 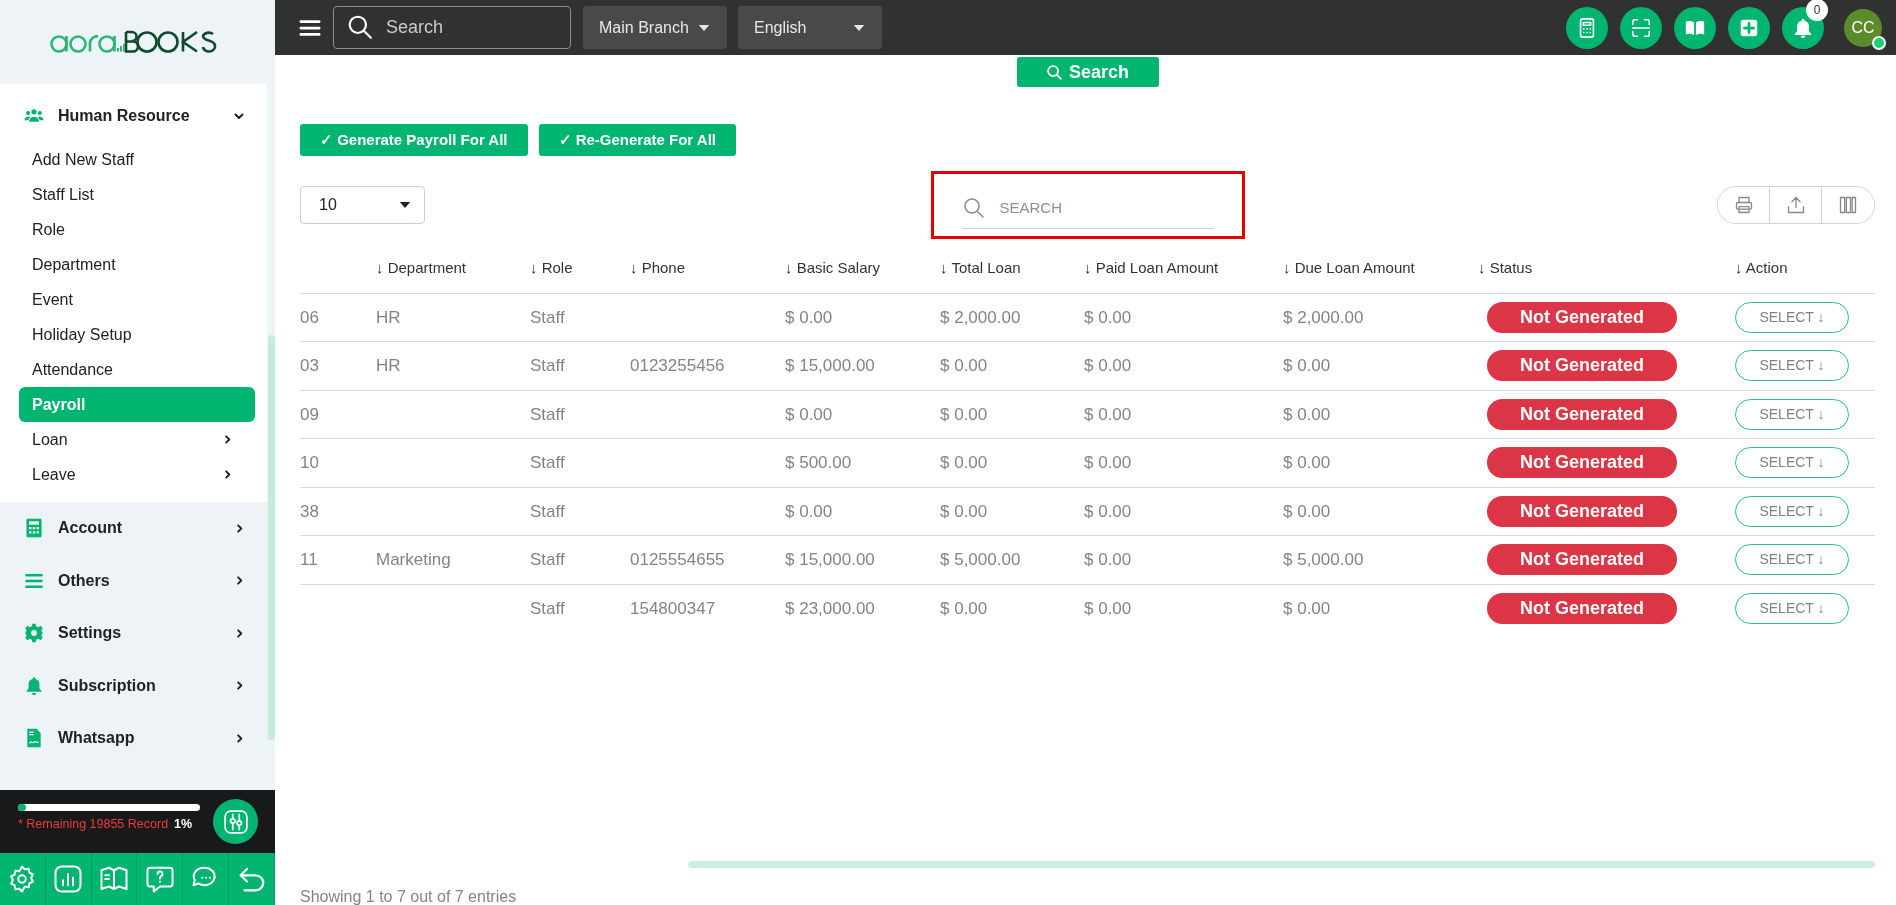 I want to click on chart-icon, so click(x=68, y=879).